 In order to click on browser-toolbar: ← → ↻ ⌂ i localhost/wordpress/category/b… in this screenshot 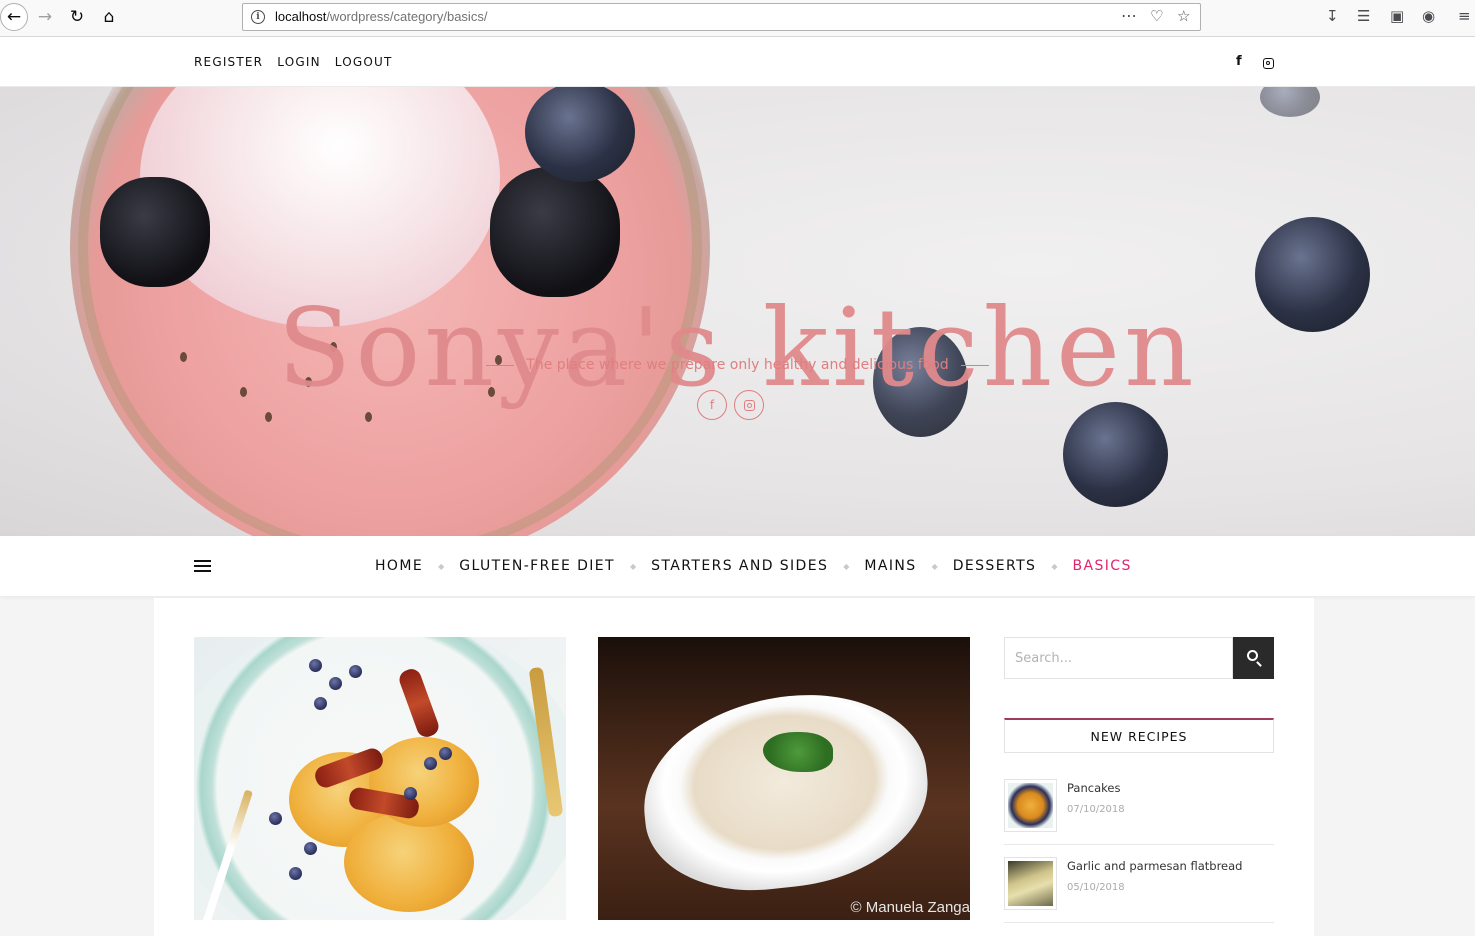, I will do `click(737, 18)`.